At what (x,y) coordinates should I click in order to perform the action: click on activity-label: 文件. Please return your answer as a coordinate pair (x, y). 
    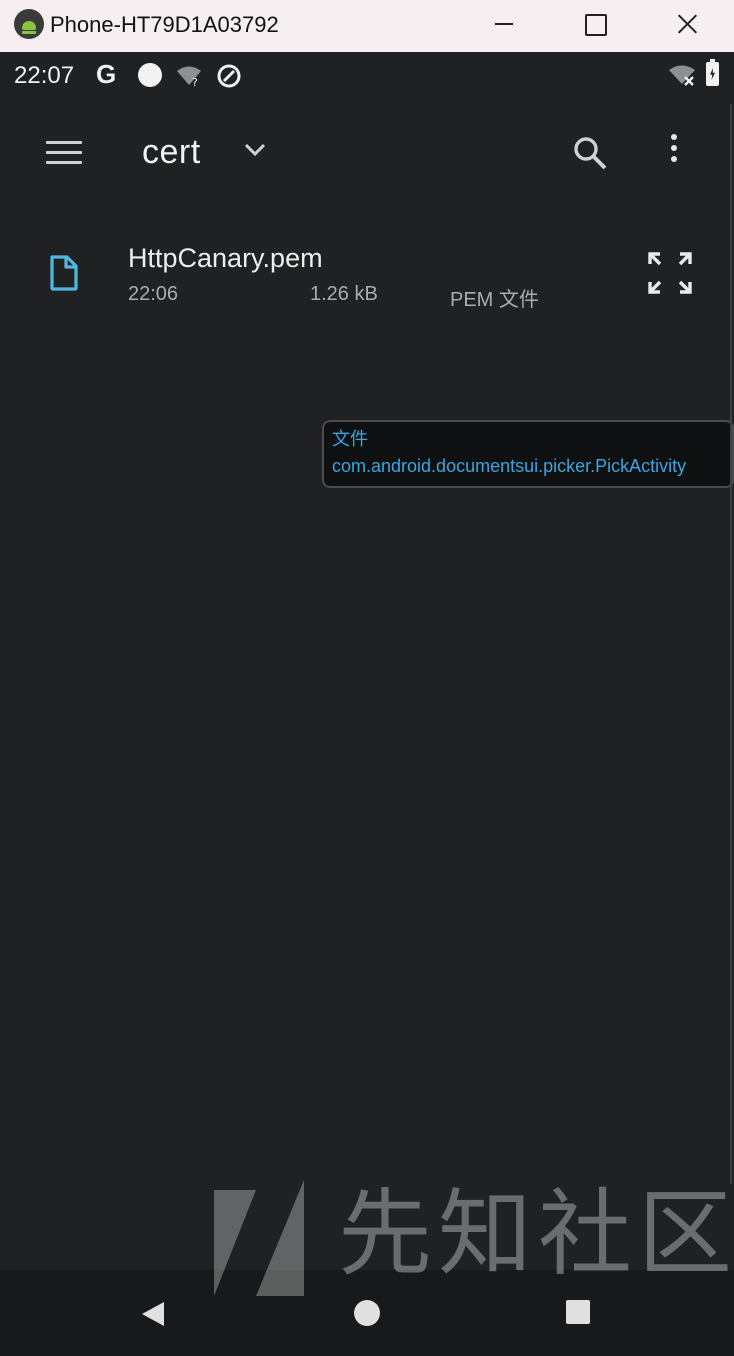
    Looking at the image, I should click on (350, 439).